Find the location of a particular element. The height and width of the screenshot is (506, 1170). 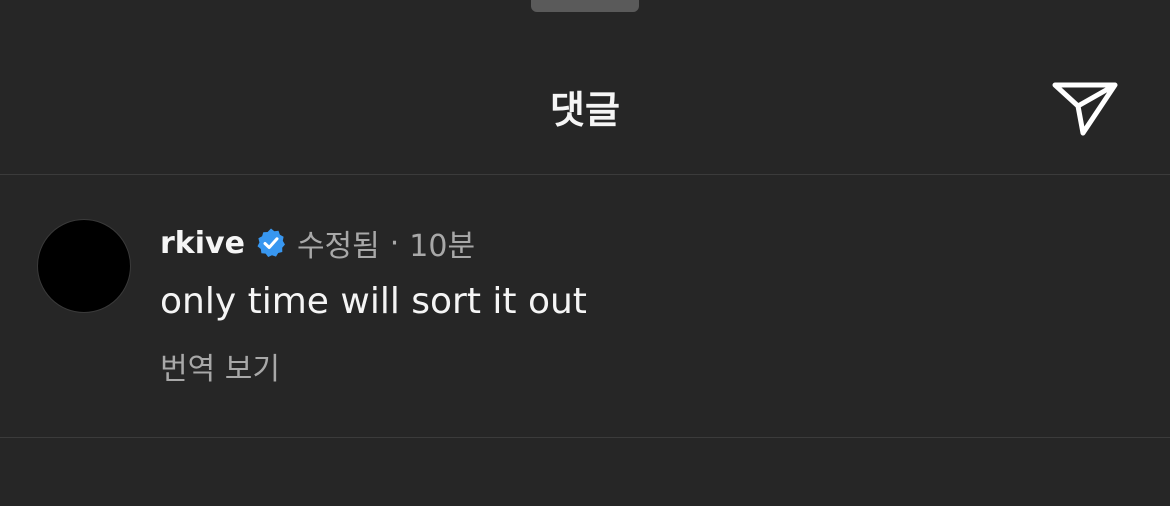

see-translation-button: 번역 보기 is located at coordinates (220, 370).